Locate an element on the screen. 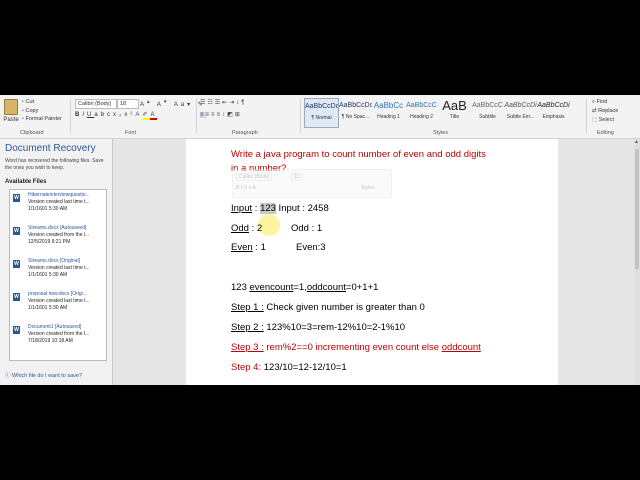 The width and height of the screenshot is (640, 480). init-line: 123 evencount=1,oddcount=0+1+1 is located at coordinates (304, 287).